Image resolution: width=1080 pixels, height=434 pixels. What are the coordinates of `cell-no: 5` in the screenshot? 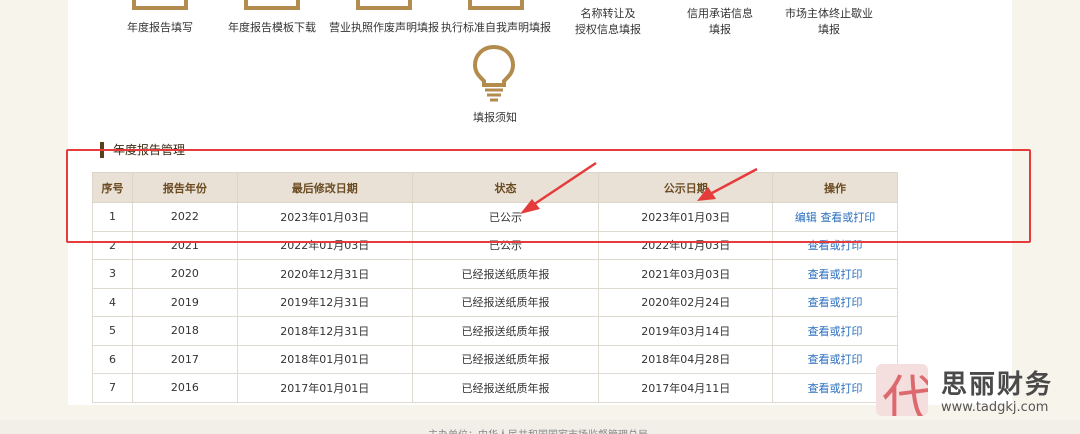 It's located at (112, 331).